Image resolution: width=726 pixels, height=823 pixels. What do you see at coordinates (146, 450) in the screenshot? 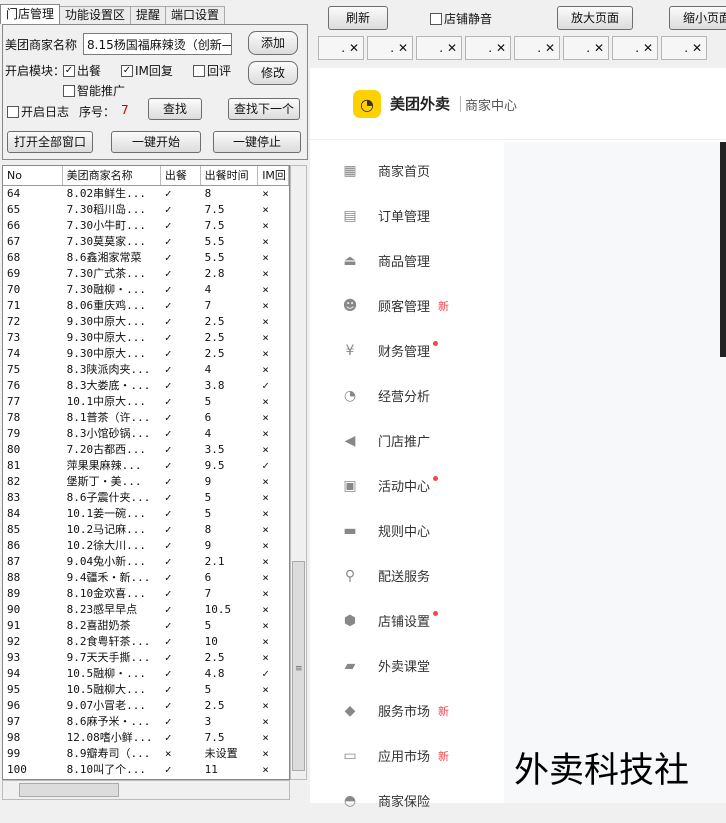
I see `table-row: 80 7.20古都西... ✓ 3.5 ×` at bounding box center [146, 450].